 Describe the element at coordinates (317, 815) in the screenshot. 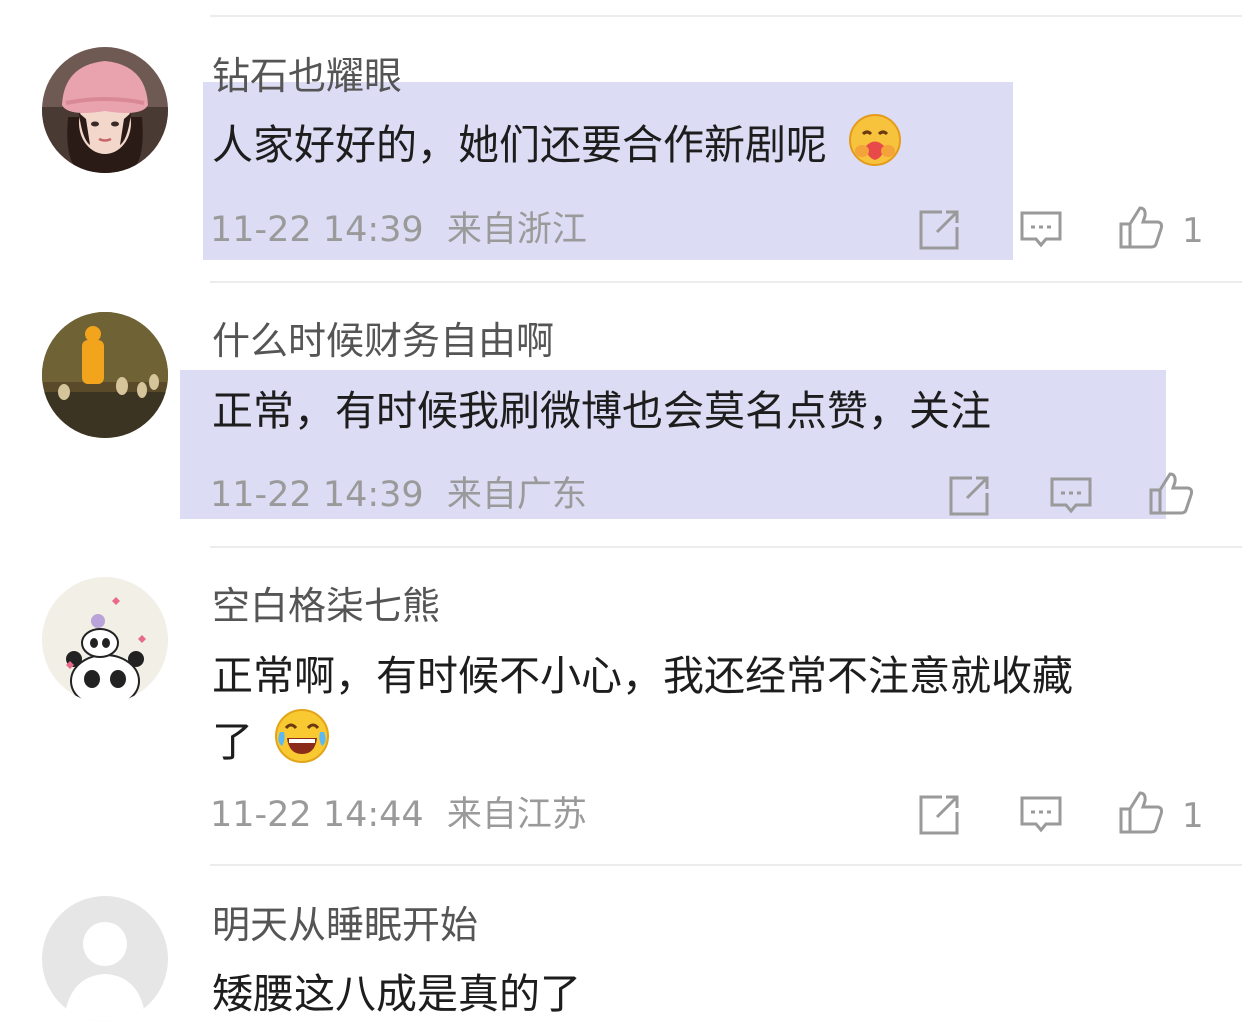

I see `comment-time: 11-22 14:44` at that location.